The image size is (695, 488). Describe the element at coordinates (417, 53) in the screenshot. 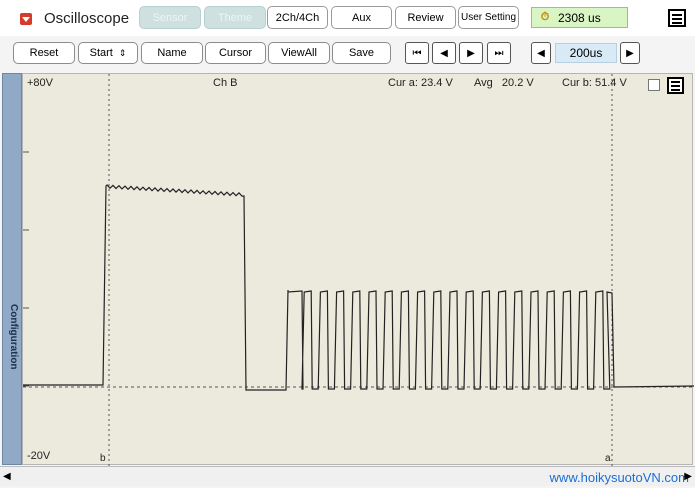

I see `first-icon: ⏮` at that location.